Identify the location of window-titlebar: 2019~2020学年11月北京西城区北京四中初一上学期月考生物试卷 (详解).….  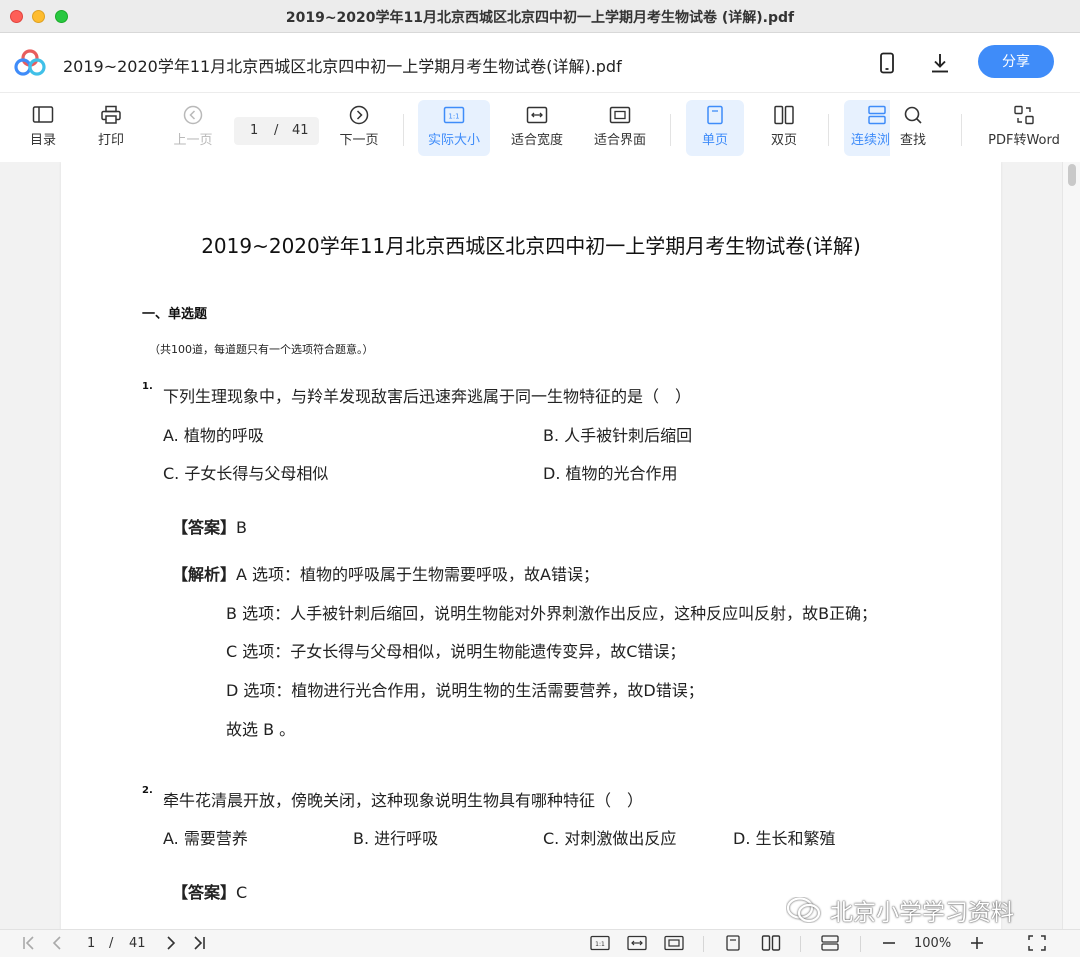
(540, 16).